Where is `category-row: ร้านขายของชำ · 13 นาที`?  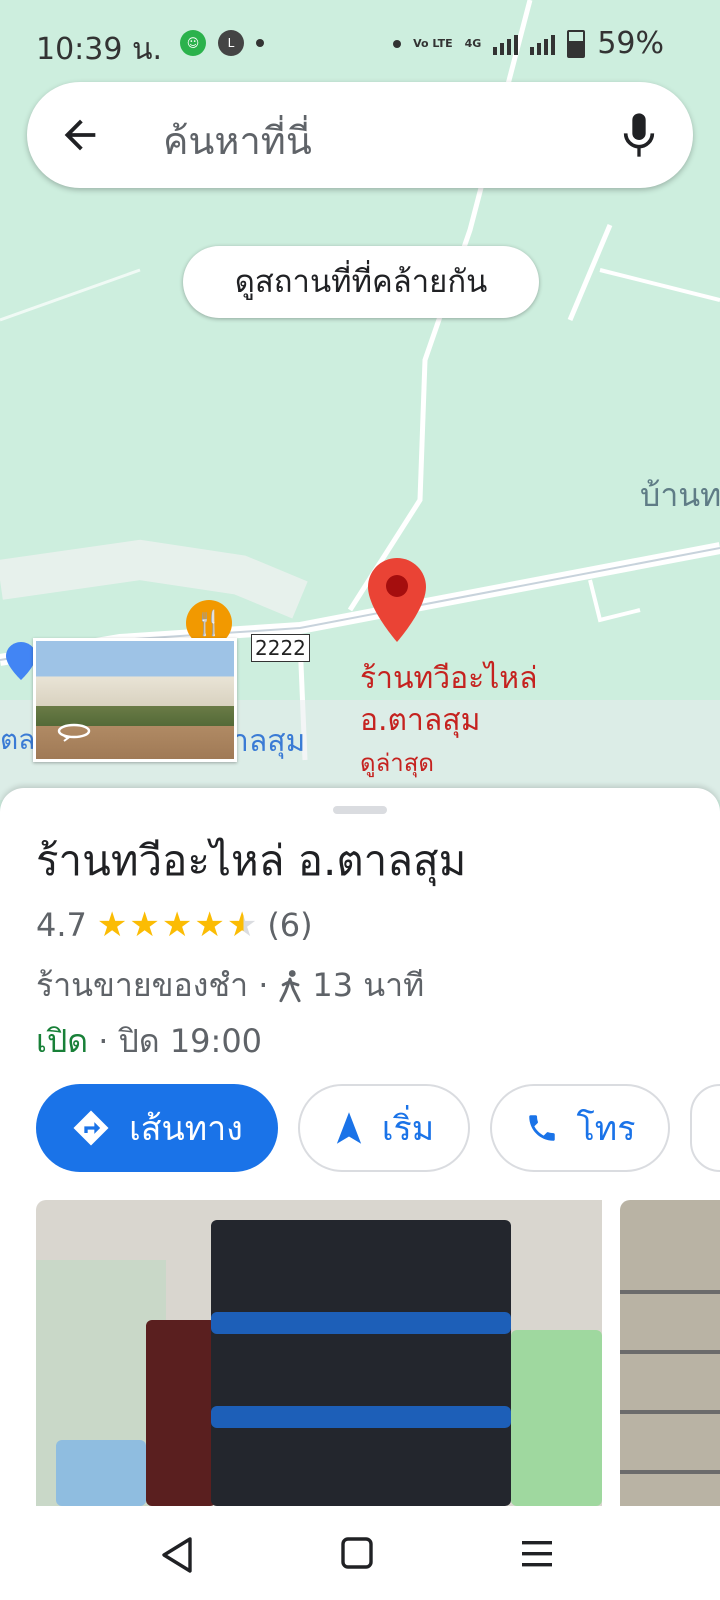 category-row: ร้านขายของชำ · 13 นาที is located at coordinates (230, 985).